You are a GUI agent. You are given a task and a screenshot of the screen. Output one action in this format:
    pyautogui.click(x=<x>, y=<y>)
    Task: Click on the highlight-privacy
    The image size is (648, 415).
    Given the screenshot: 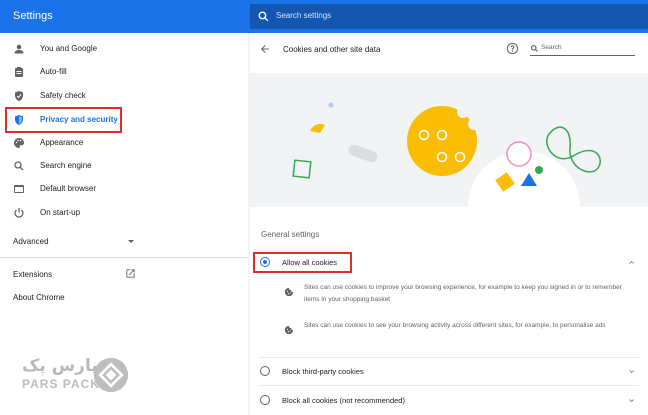 What is the action you would take?
    pyautogui.click(x=63, y=120)
    